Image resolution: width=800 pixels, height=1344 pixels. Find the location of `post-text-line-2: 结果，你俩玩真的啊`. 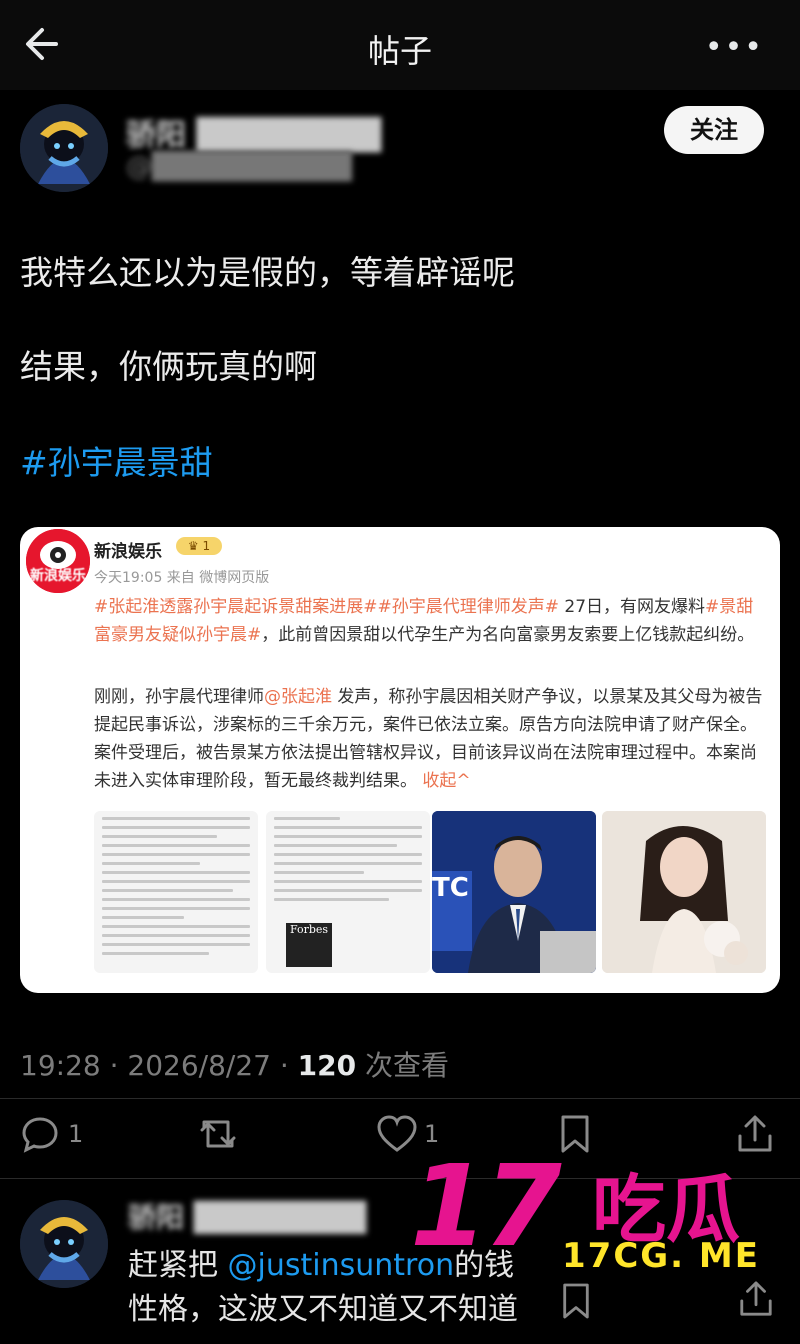

post-text-line-2: 结果，你俩玩真的啊 is located at coordinates (168, 366).